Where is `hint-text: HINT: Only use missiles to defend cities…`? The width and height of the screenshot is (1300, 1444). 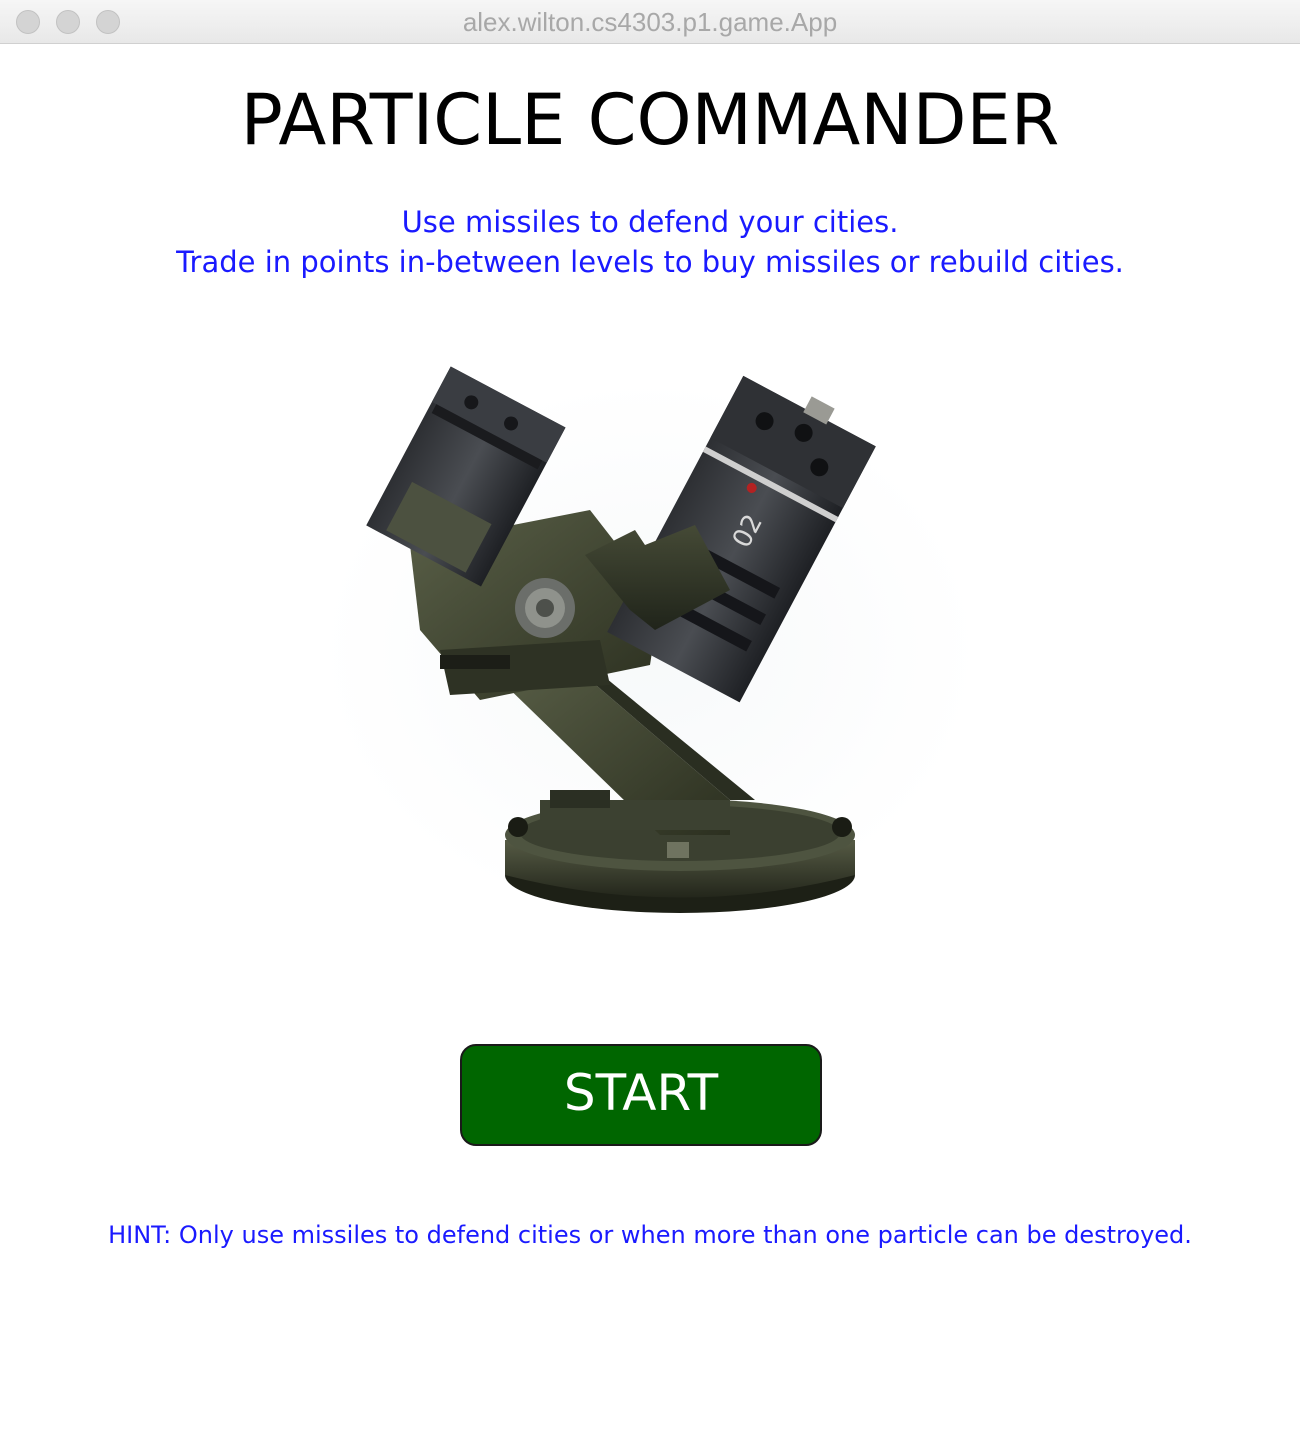
hint-text: HINT: Only use missiles to defend cities… is located at coordinates (650, 1235).